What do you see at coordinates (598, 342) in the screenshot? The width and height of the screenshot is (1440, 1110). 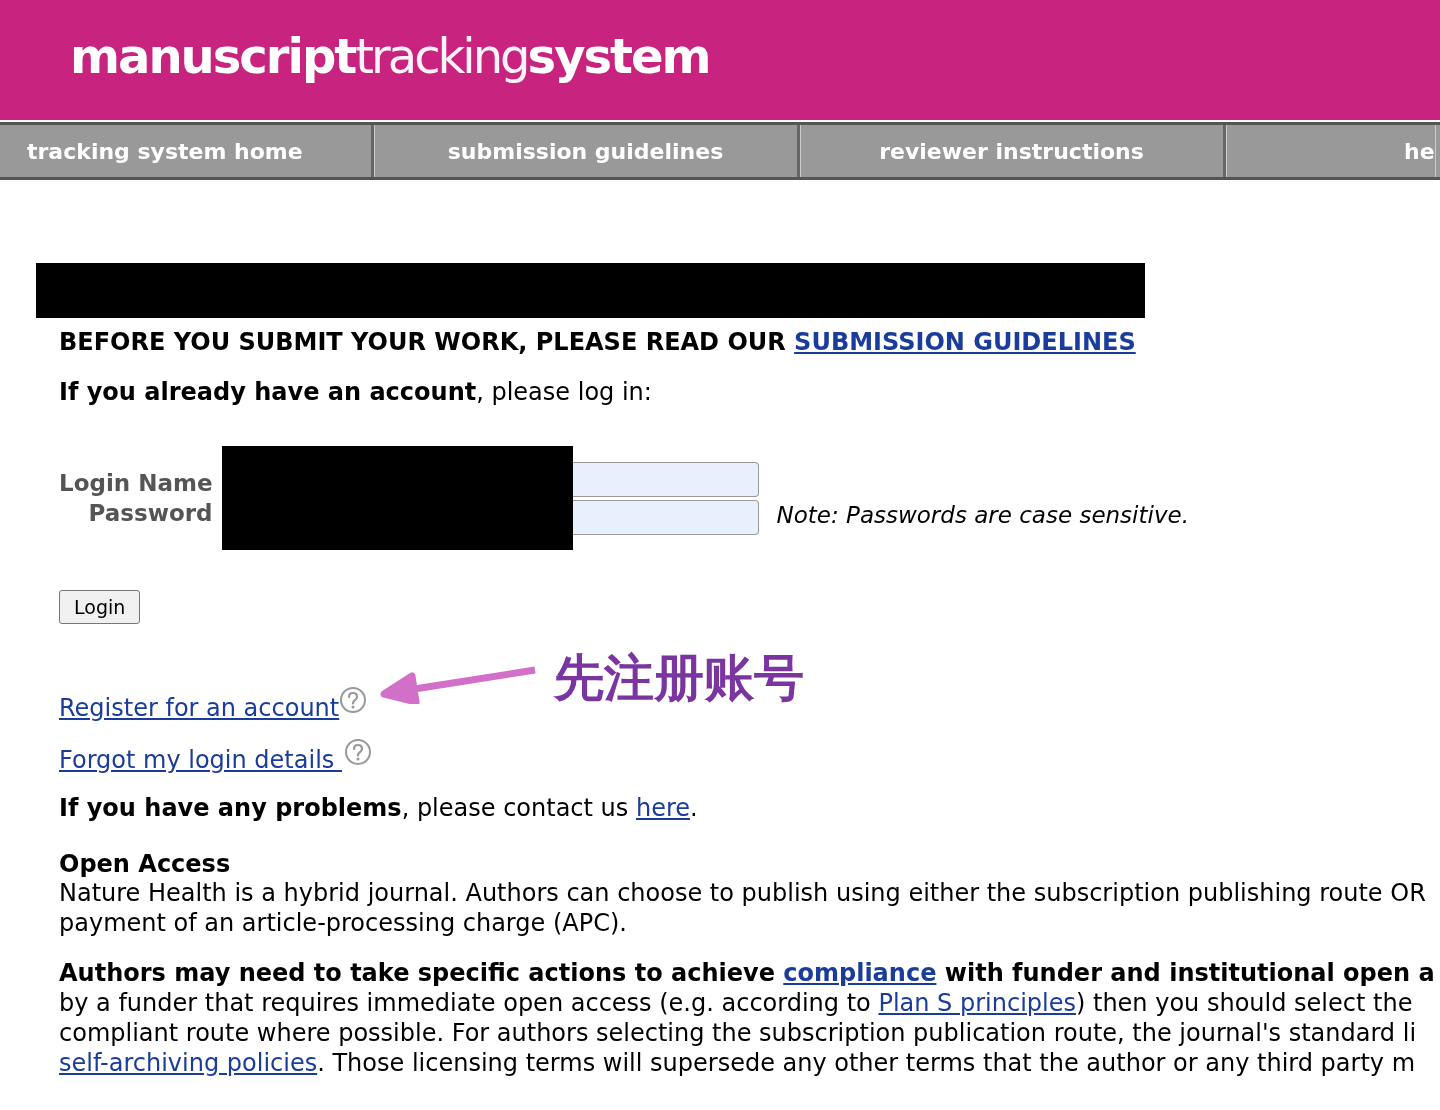 I see `notice-text: BEFORE YOU SUBMIT YOUR WORK, PLEASE READ OUR SUBMISSION GUIDELINES` at bounding box center [598, 342].